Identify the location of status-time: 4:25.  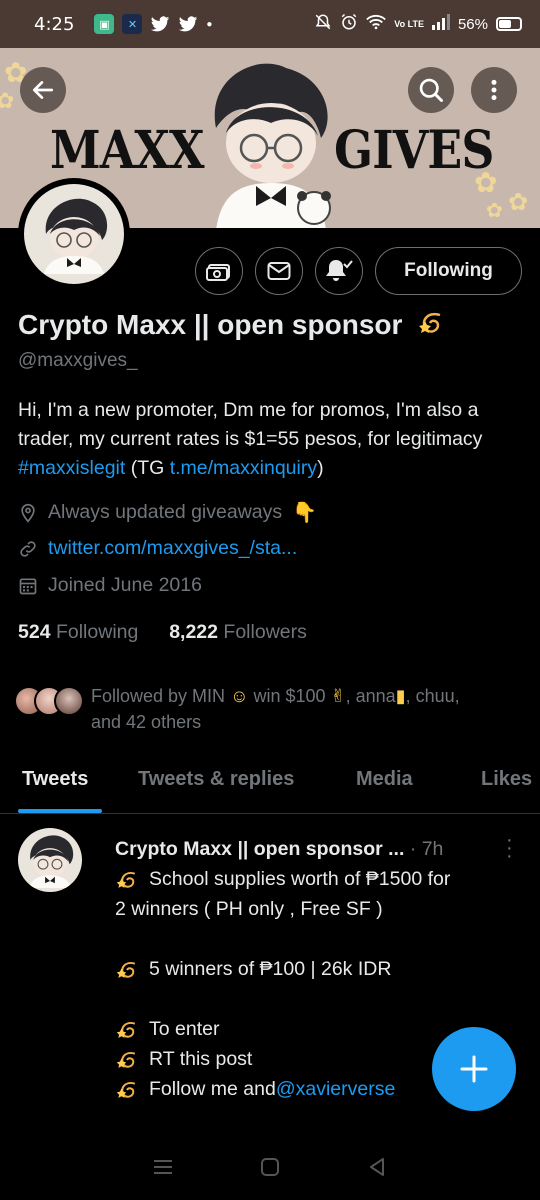
(54, 24).